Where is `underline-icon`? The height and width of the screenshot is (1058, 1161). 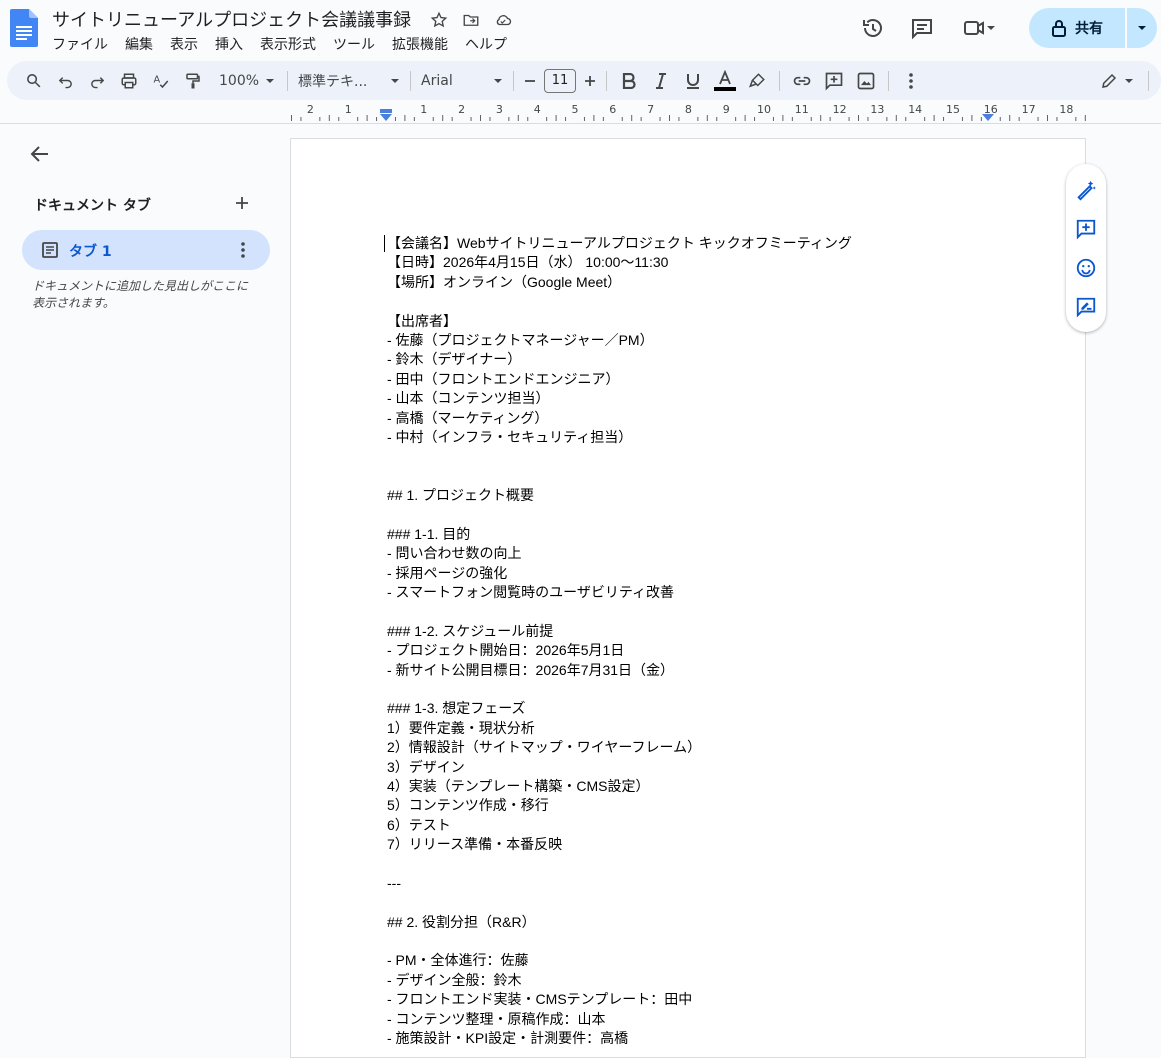 underline-icon is located at coordinates (693, 81).